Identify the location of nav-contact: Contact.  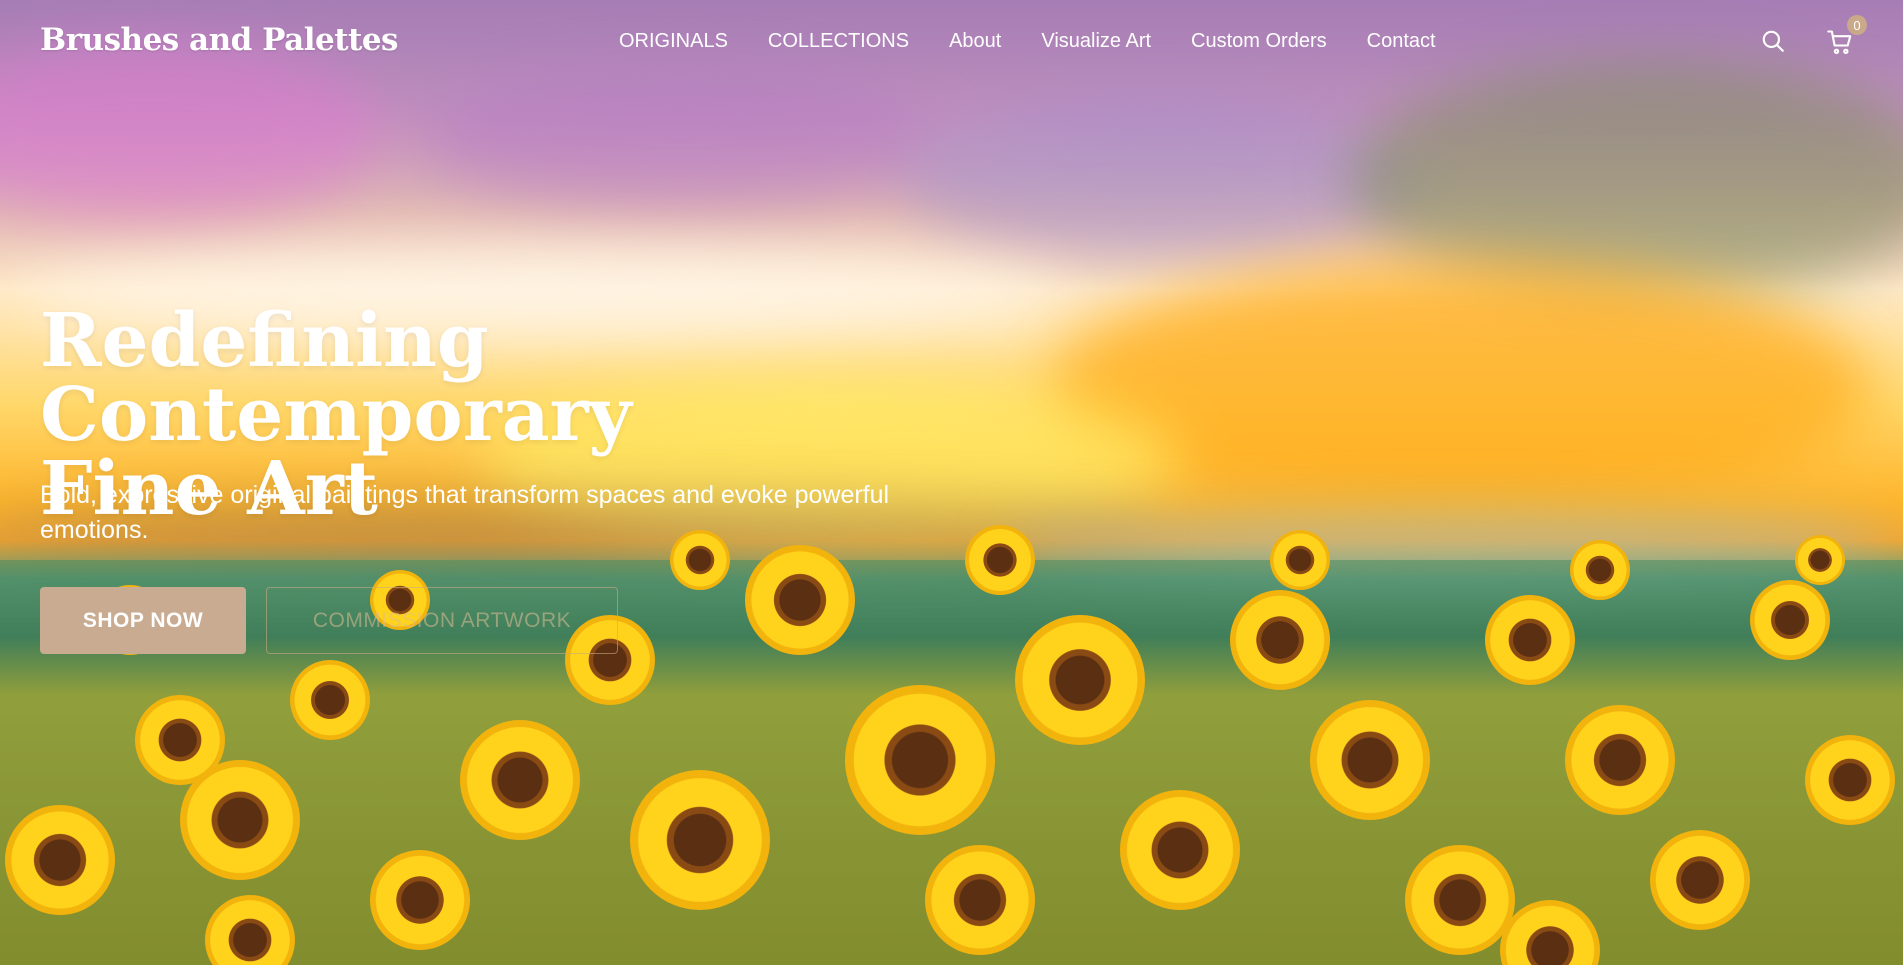
(1401, 41).